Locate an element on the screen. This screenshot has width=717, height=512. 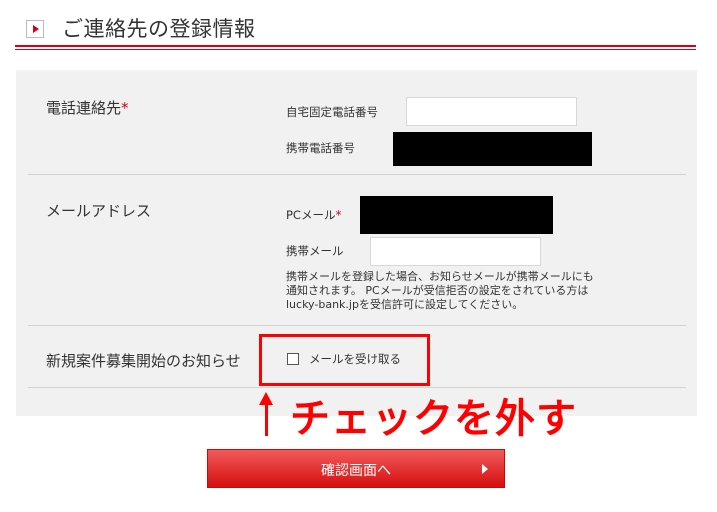
page-title: ご連絡先の登録情報 is located at coordinates (159, 29).